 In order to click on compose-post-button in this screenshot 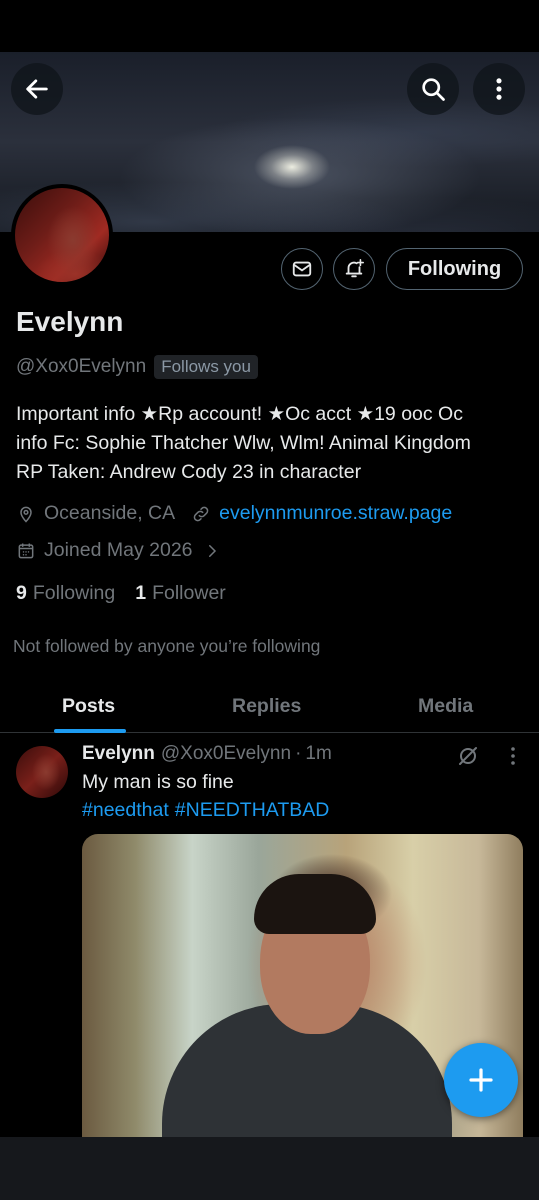, I will do `click(481, 1080)`.